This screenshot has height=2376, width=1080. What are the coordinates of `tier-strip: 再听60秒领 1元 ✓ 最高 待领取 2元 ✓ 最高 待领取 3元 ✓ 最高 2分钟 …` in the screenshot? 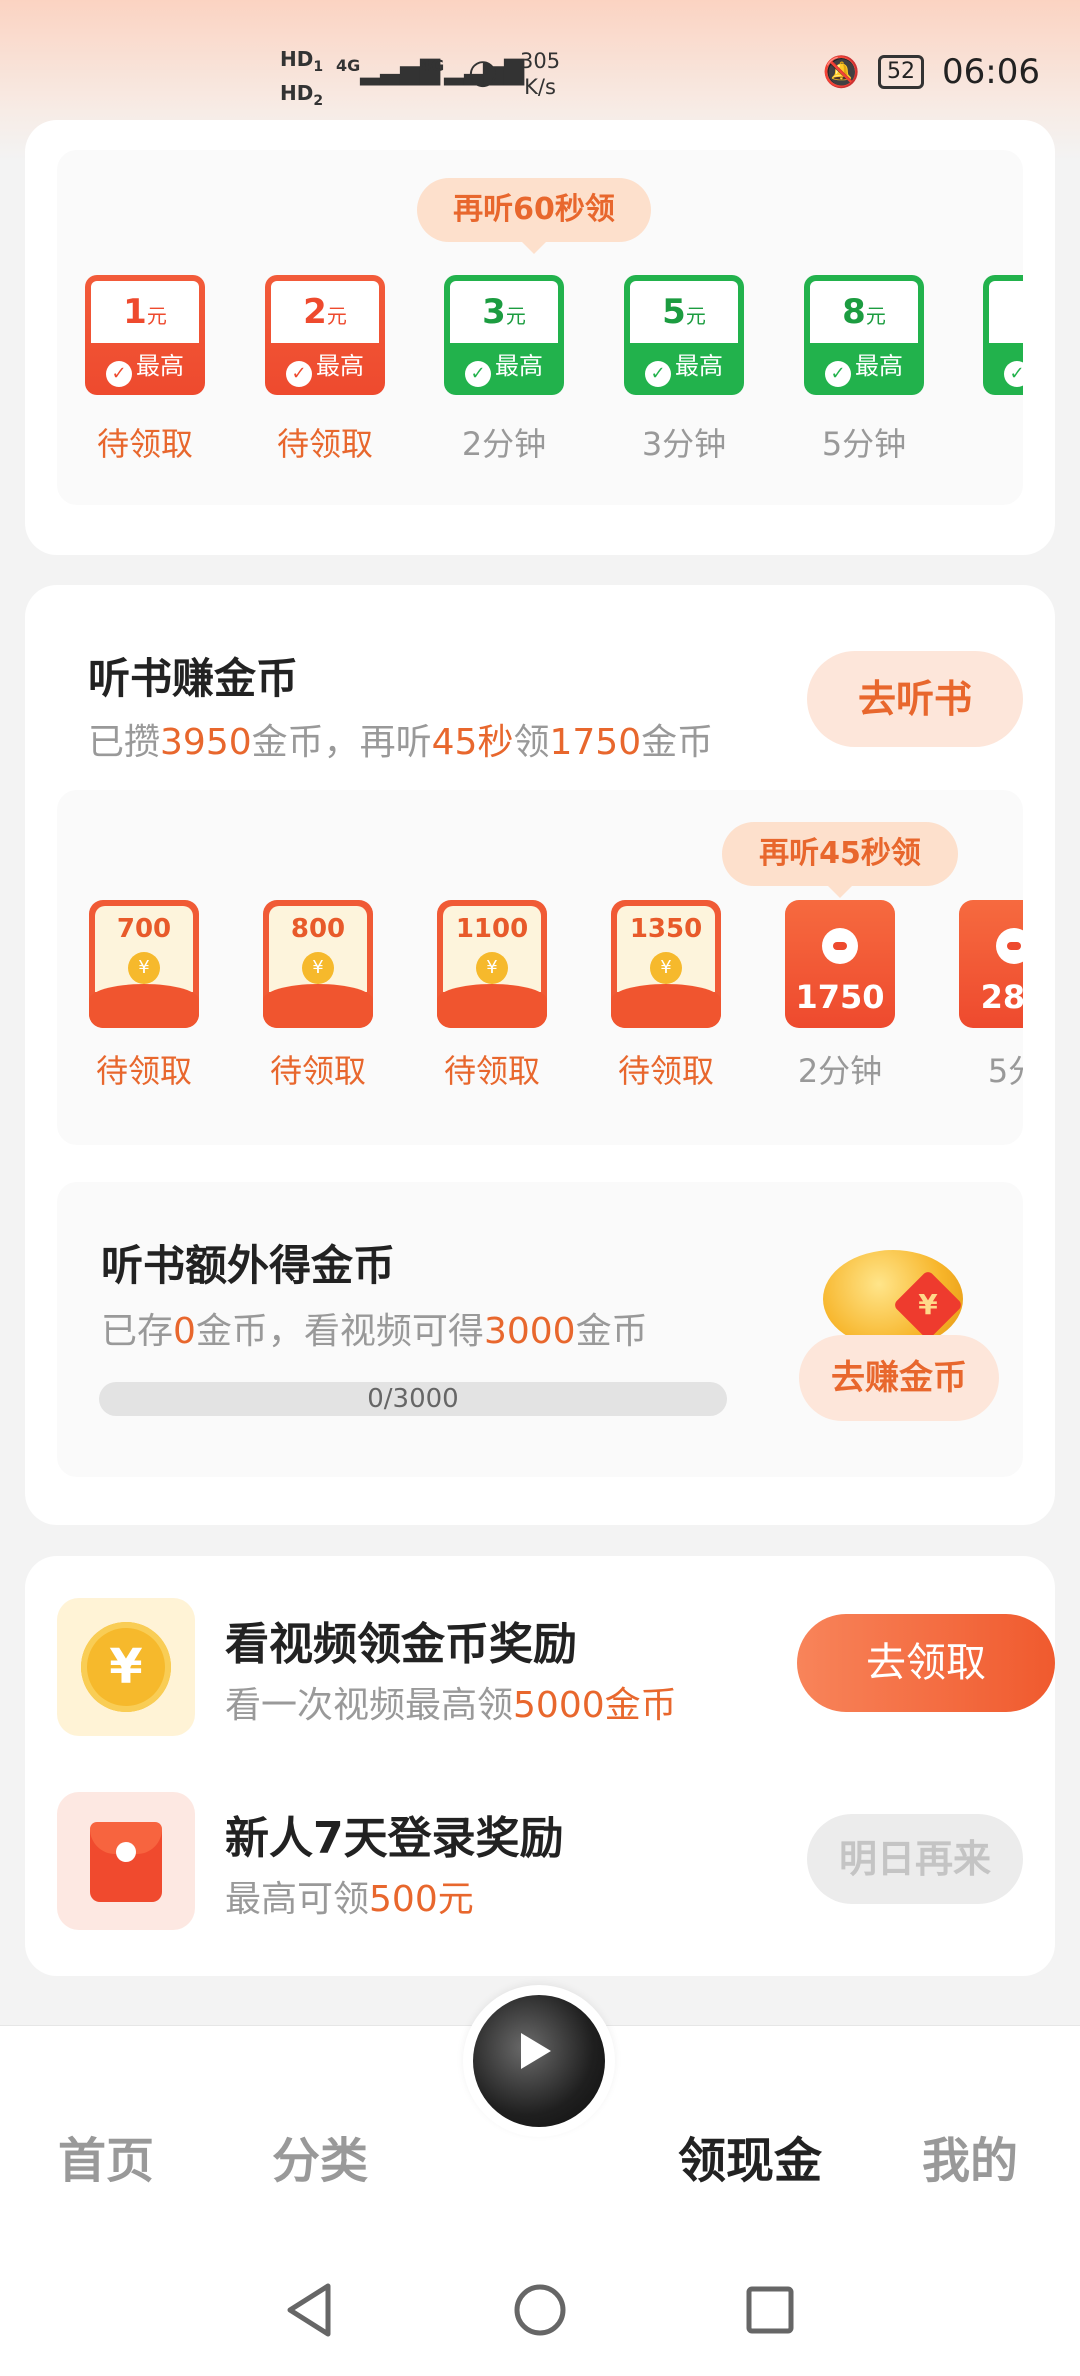 It's located at (540, 327).